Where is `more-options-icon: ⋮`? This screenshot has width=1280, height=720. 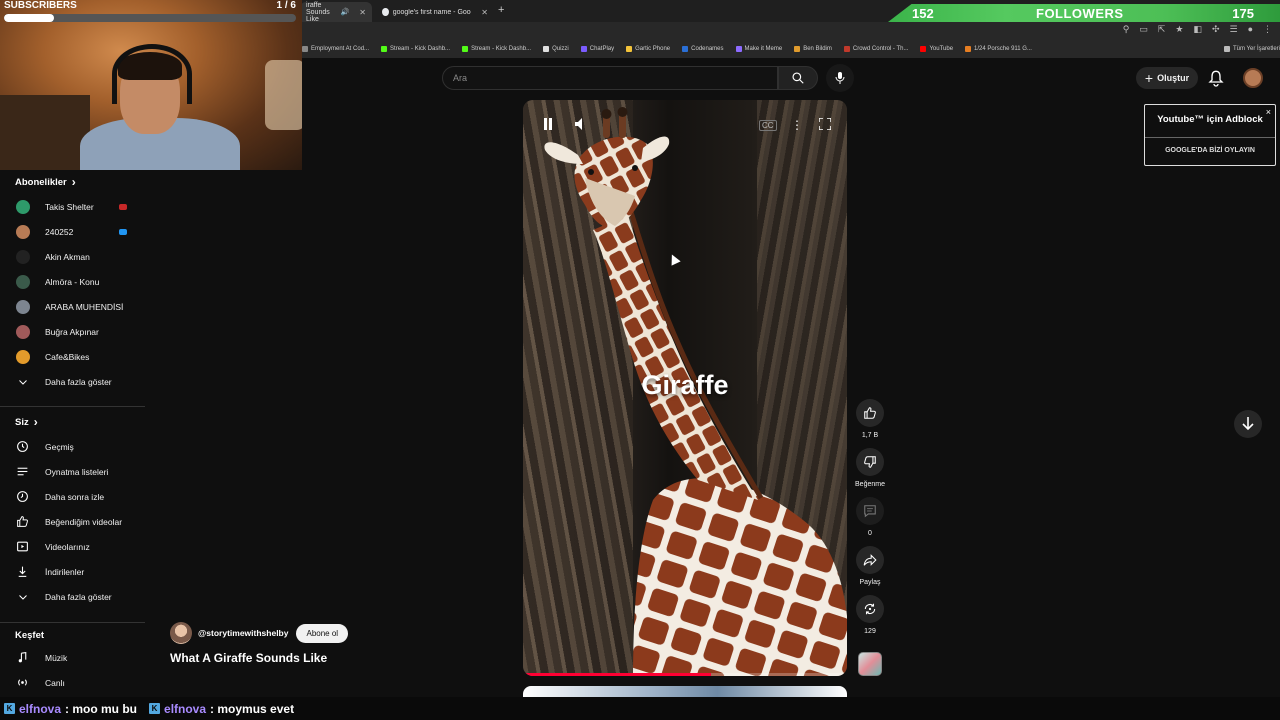
more-options-icon: ⋮ is located at coordinates (797, 125).